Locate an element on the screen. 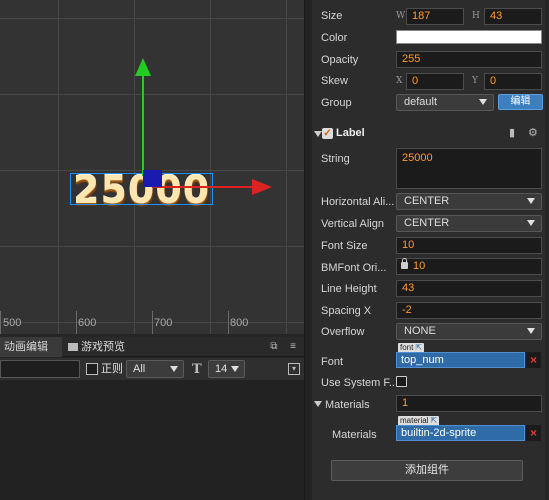 Image resolution: width=549 pixels, height=500 pixels. ruler-label-800: 800 is located at coordinates (239, 323).